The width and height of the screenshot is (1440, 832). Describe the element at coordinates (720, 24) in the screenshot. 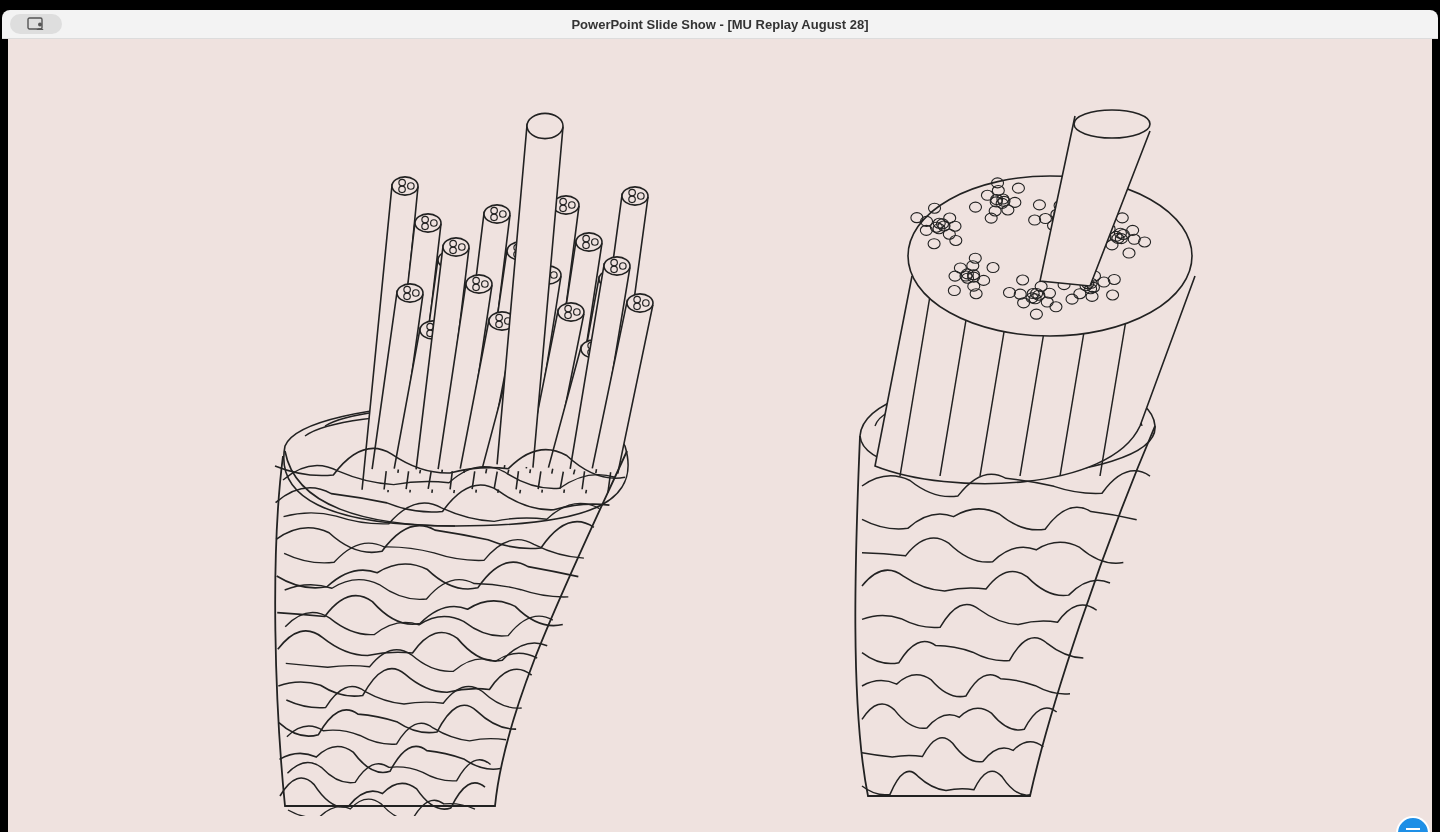

I see `window-title: PowerPoint Slide Show - [MU Replay August 28]` at that location.